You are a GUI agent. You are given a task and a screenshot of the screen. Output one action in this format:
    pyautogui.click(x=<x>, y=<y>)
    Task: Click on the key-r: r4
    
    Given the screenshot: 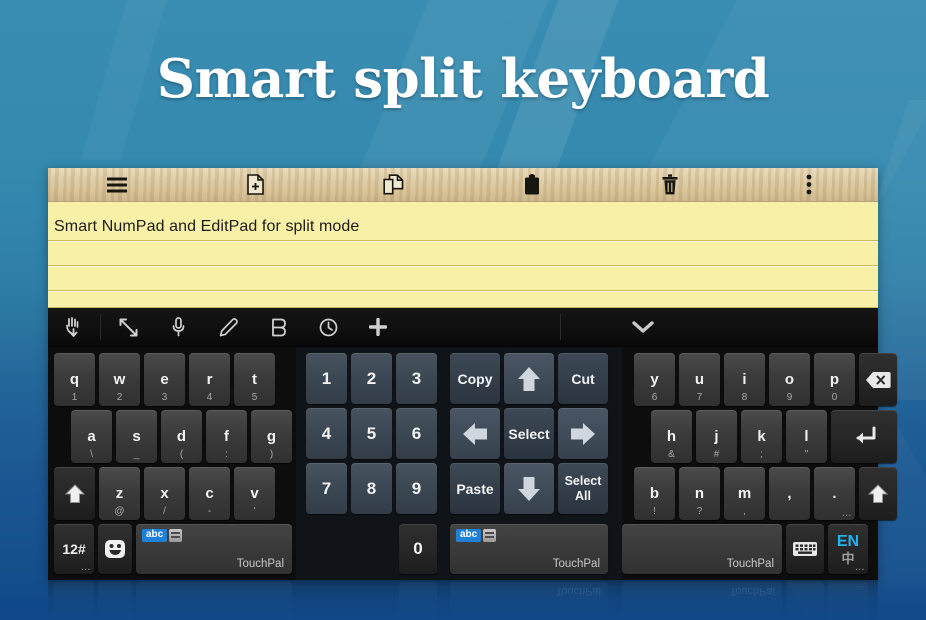 What is the action you would take?
    pyautogui.click(x=209, y=379)
    